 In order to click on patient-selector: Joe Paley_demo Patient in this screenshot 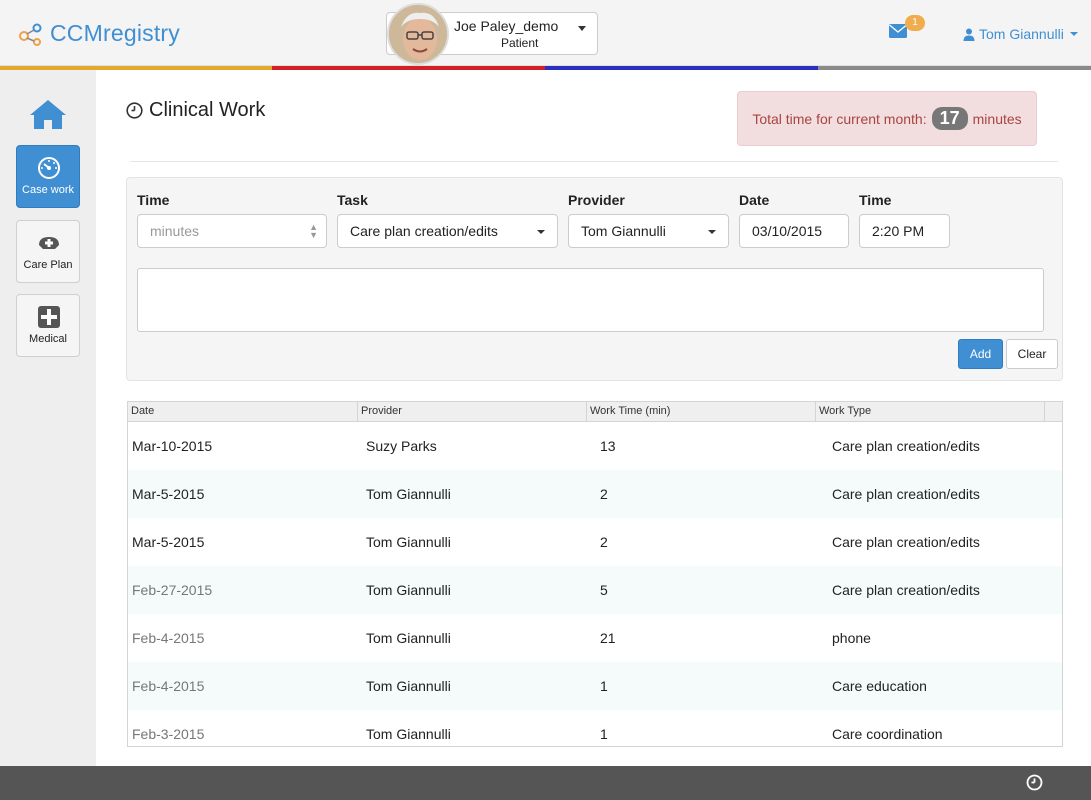, I will do `click(492, 34)`.